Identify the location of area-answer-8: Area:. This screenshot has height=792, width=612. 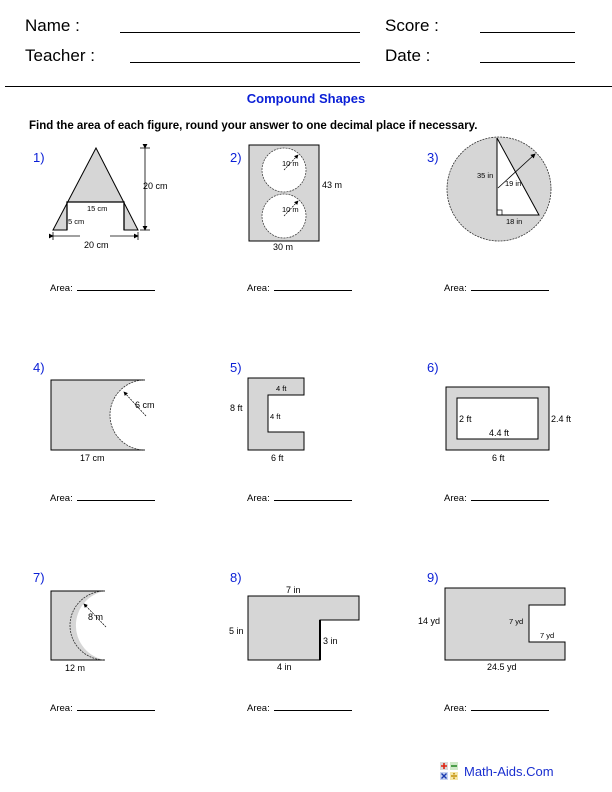
(299, 707).